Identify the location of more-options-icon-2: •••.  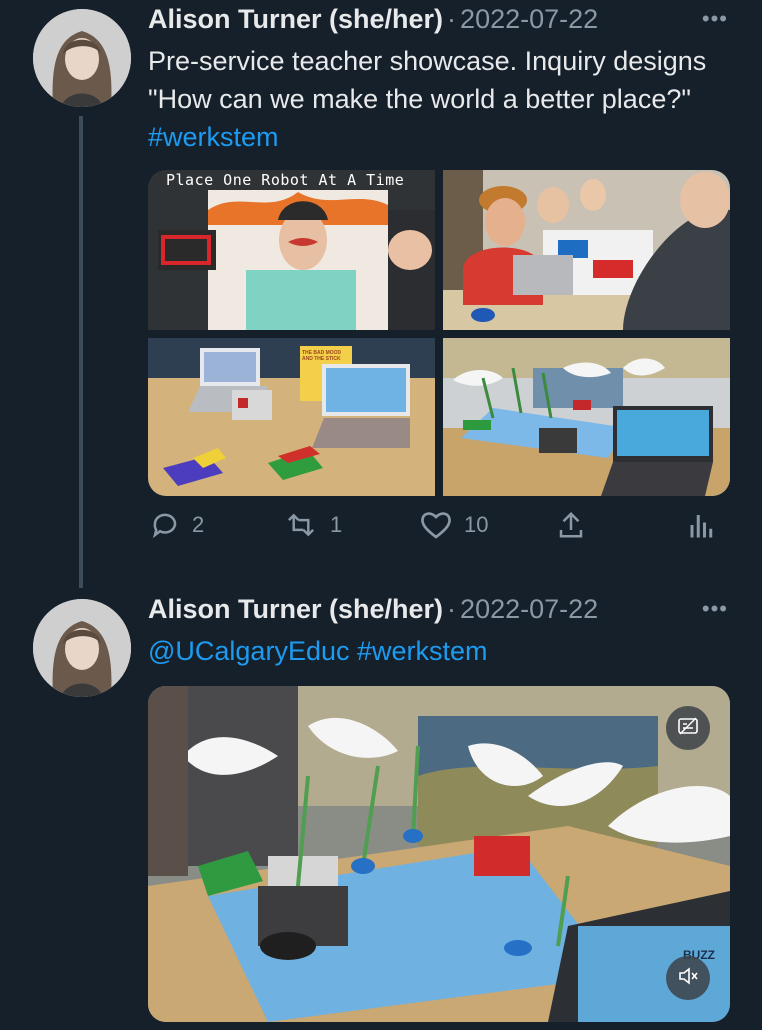
(715, 609).